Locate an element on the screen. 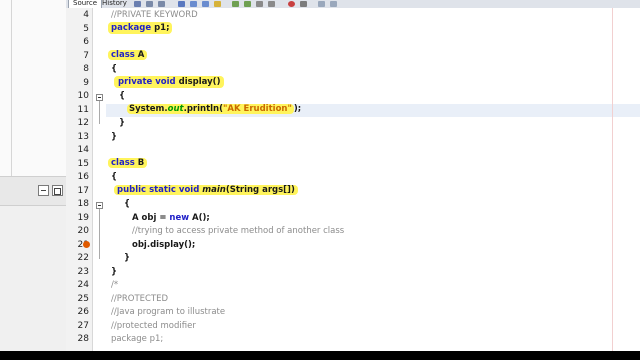 The width and height of the screenshot is (640, 360). line-number: 6 is located at coordinates (86, 42).